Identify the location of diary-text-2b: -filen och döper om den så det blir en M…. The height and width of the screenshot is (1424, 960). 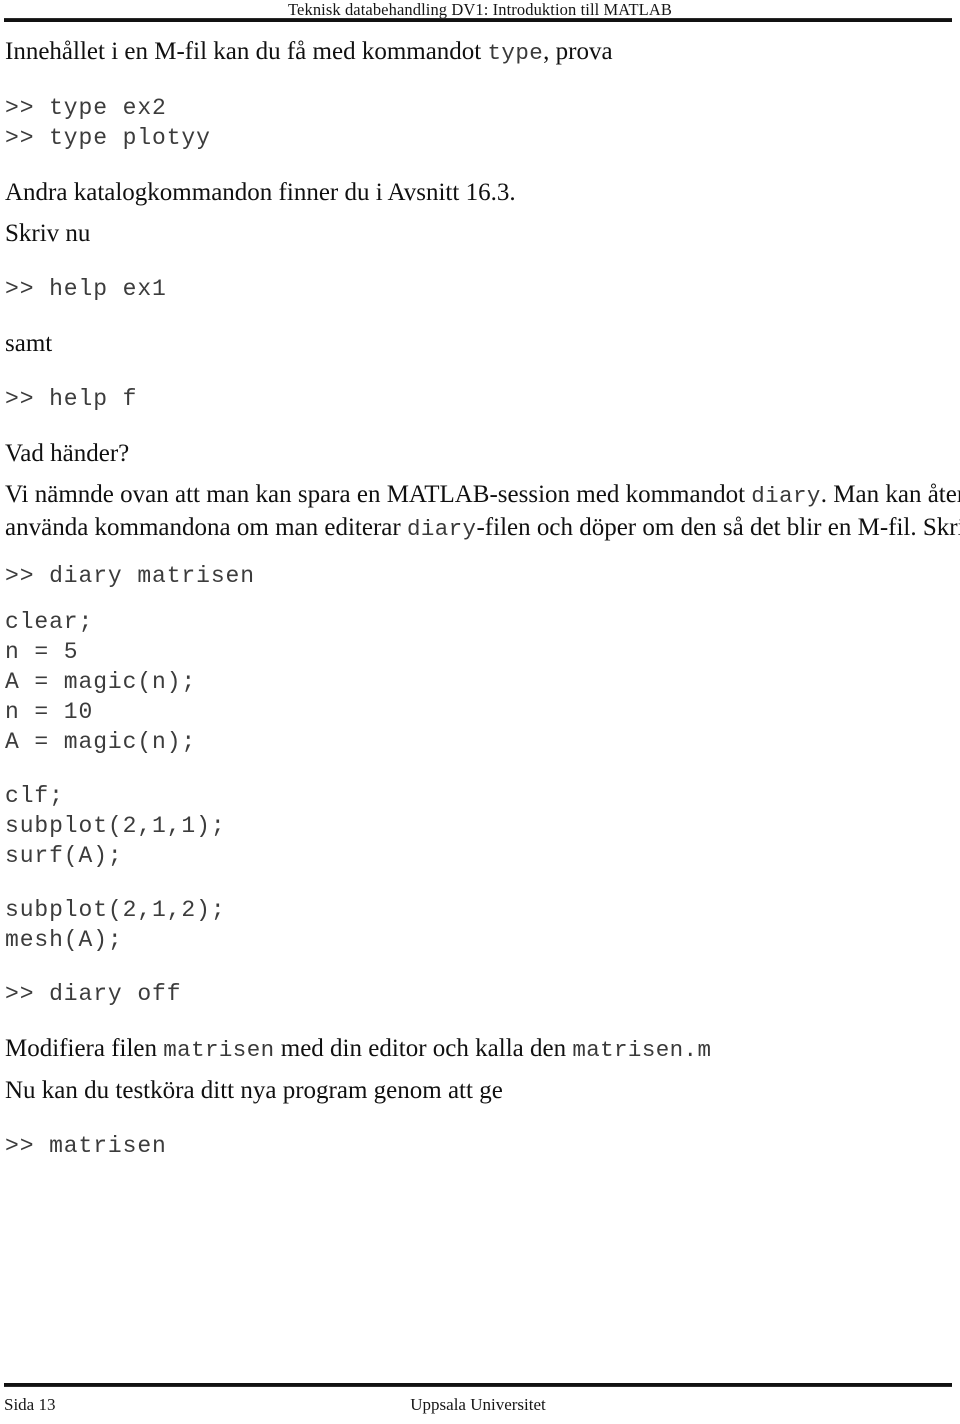
(718, 527).